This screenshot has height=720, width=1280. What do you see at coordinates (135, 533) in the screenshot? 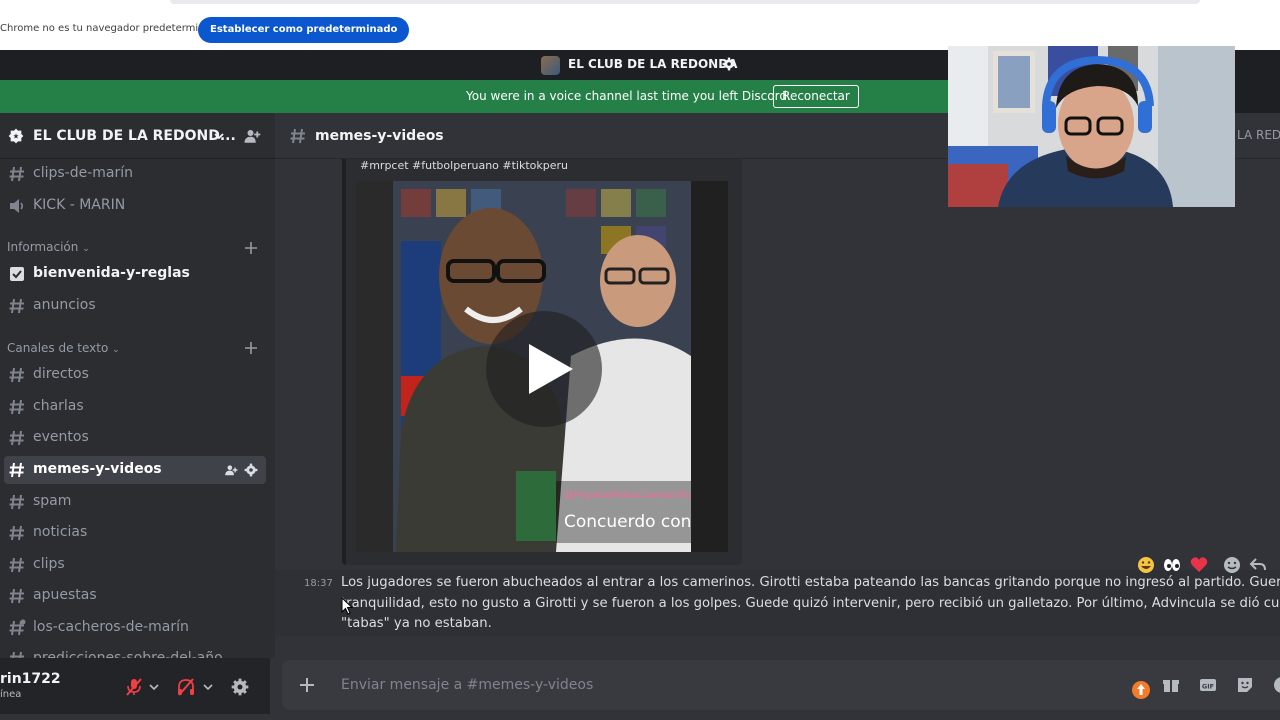
I see `channel-item-noticias: noticias` at bounding box center [135, 533].